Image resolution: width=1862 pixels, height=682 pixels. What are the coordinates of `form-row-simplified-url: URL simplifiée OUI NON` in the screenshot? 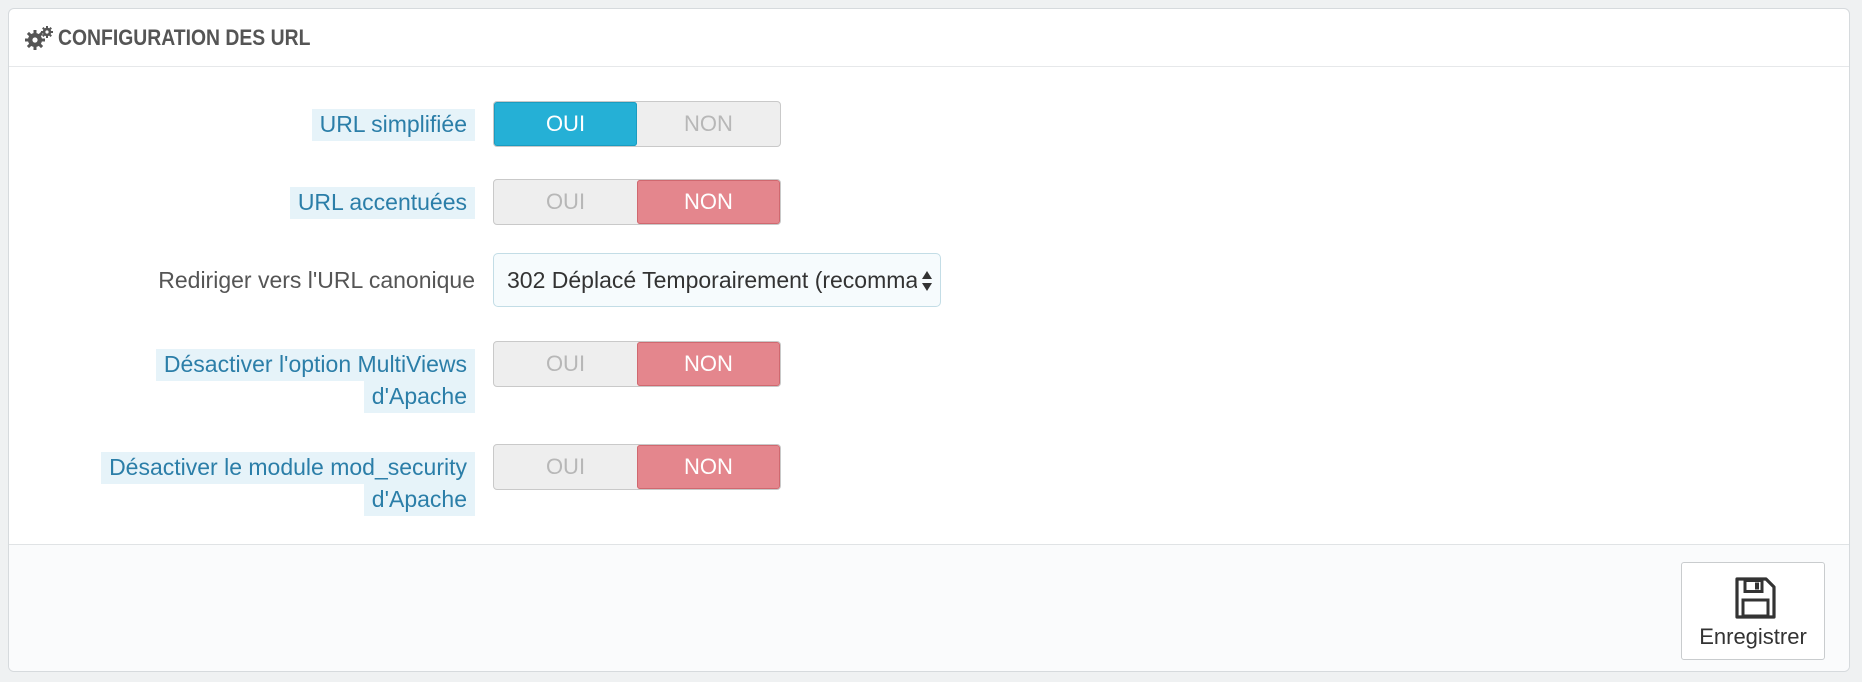 It's located at (929, 125).